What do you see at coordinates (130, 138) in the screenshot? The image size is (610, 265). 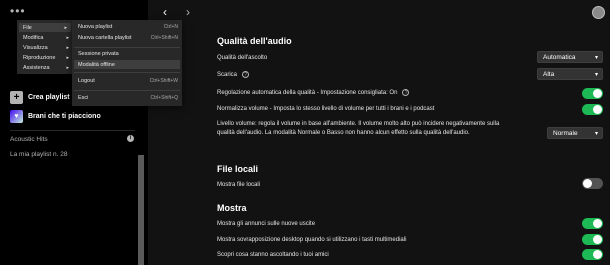 I see `info-icon: i` at bounding box center [130, 138].